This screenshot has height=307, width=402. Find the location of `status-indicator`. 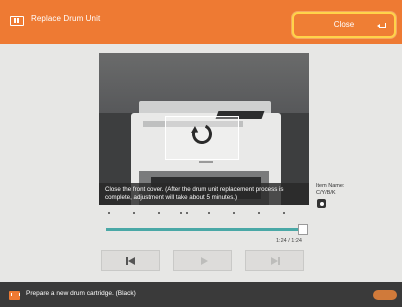

status-indicator is located at coordinates (385, 295).